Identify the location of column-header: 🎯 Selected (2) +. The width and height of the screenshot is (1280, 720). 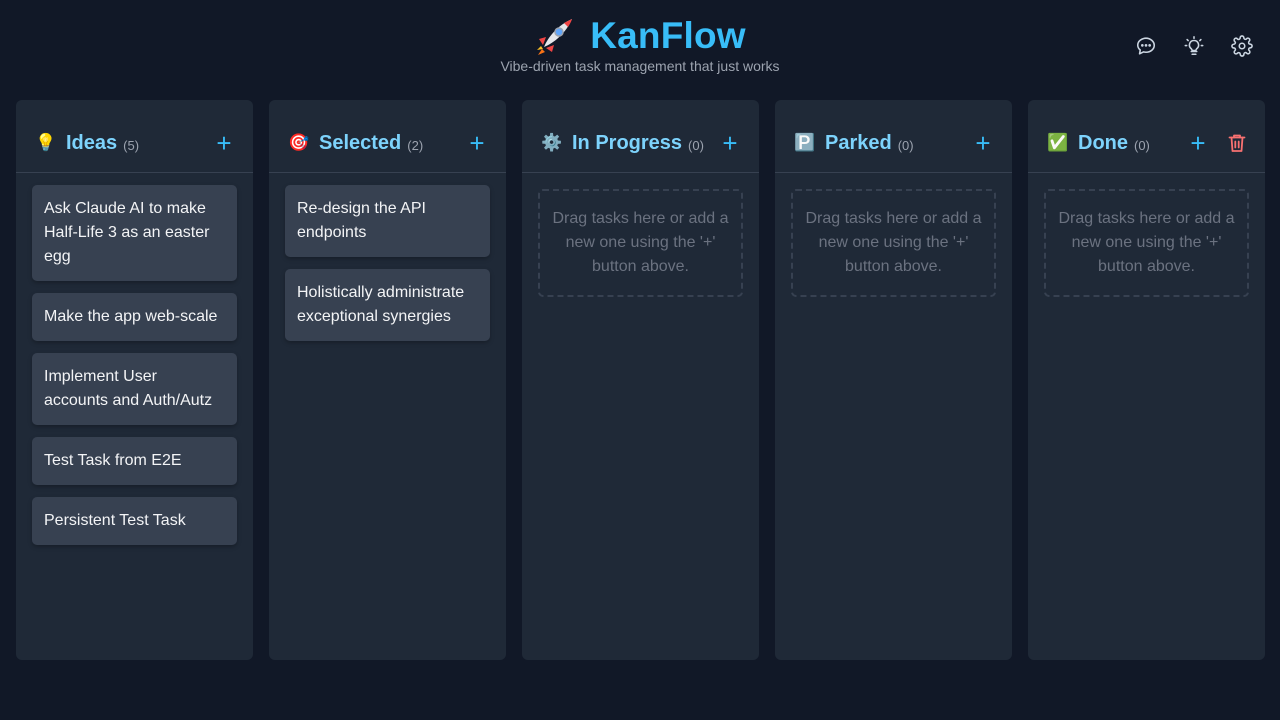
(387, 136).